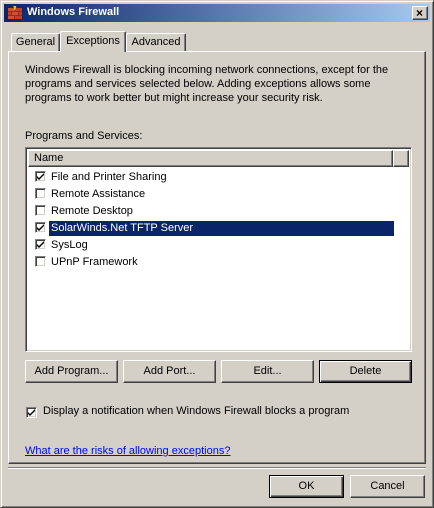 This screenshot has width=434, height=508. I want to click on notification-checkbox, so click(31, 412).